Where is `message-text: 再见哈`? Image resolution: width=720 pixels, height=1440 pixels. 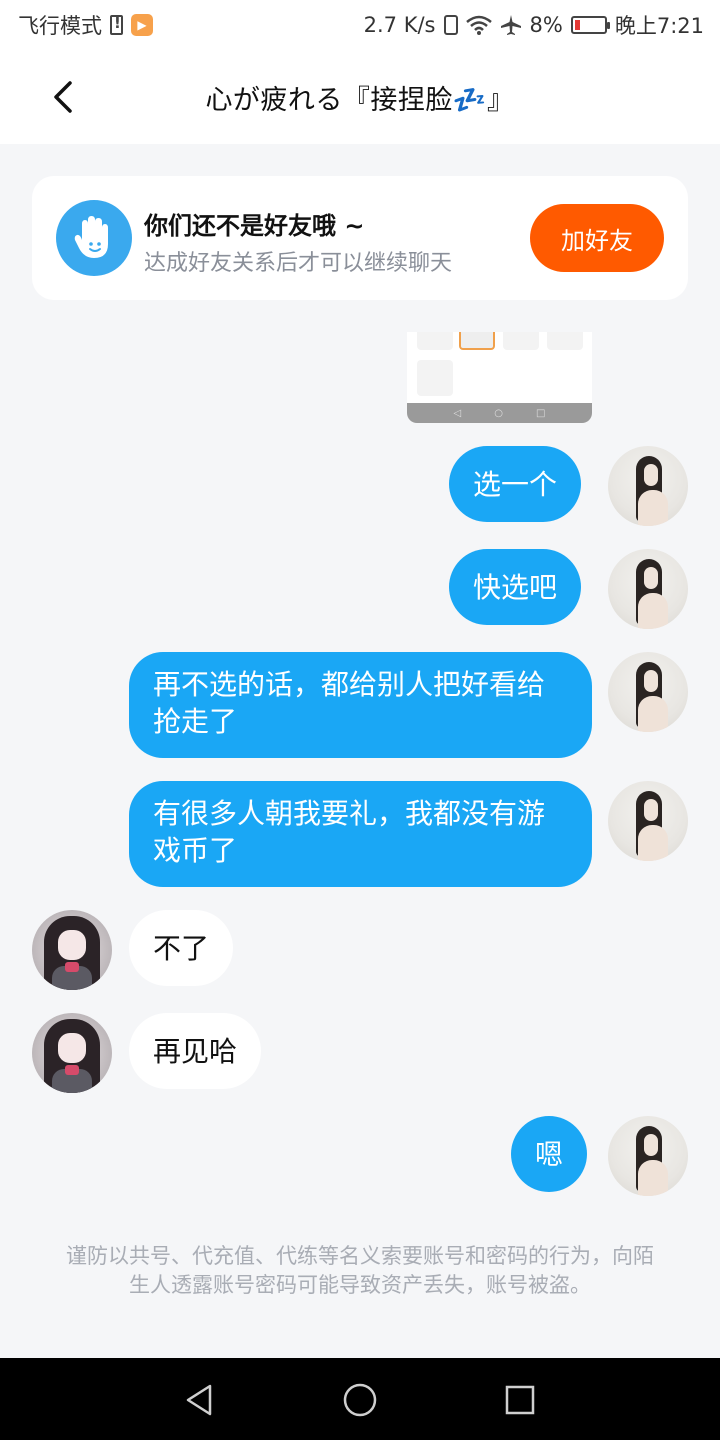
message-text: 再见哈 is located at coordinates (195, 1051).